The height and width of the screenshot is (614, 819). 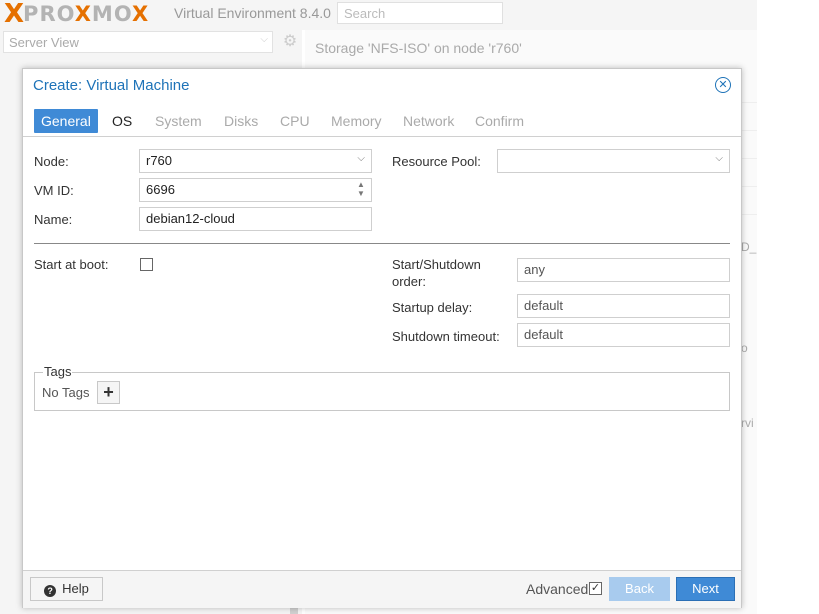 What do you see at coordinates (241, 121) in the screenshot?
I see `tab-disks: Disks` at bounding box center [241, 121].